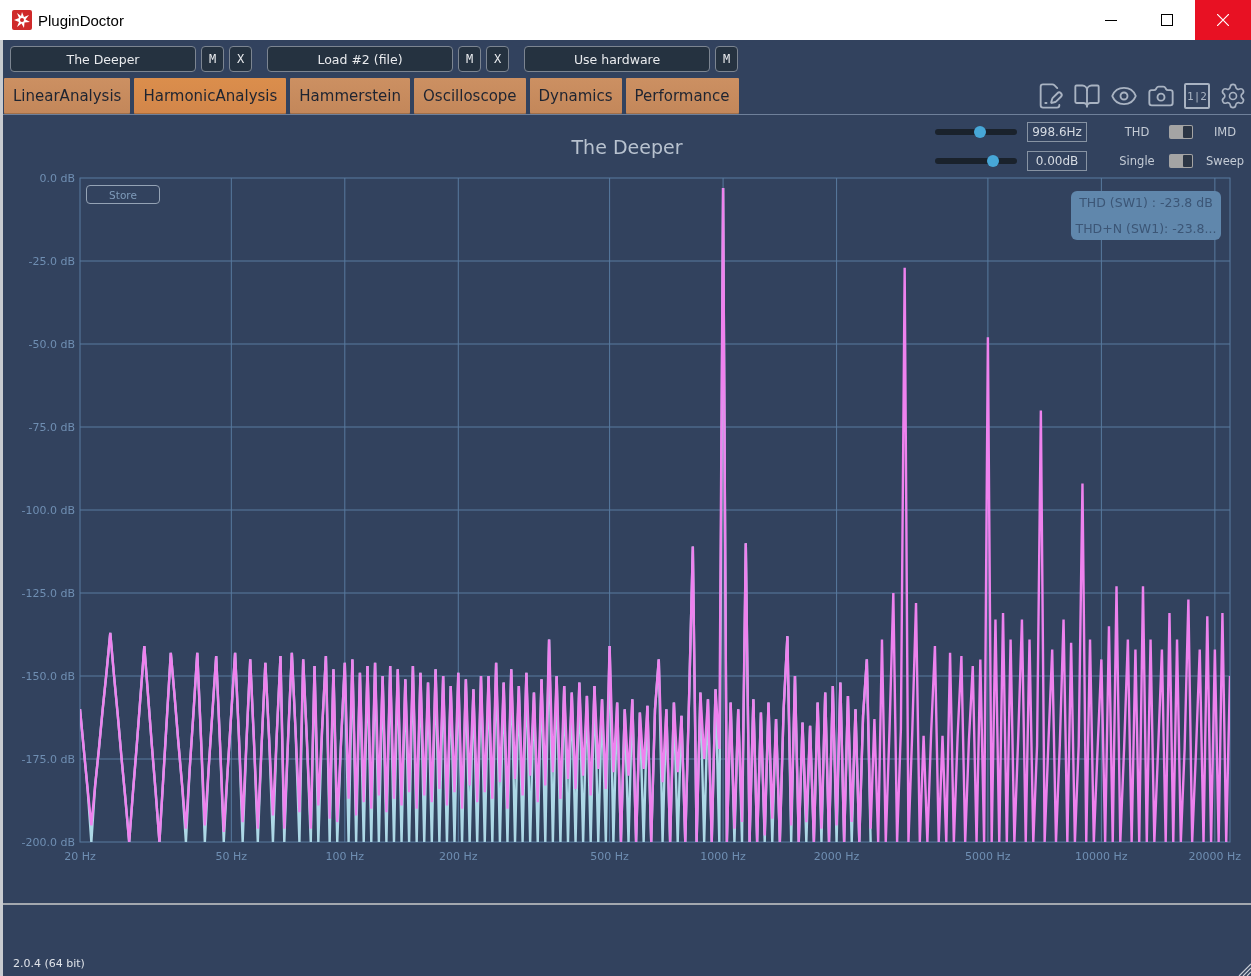 The image size is (1251, 976). I want to click on x-axis-label: 20 Hz, so click(80, 856).